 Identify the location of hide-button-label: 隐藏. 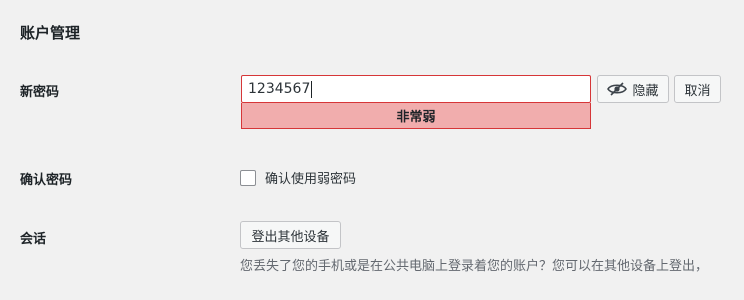
(645, 91).